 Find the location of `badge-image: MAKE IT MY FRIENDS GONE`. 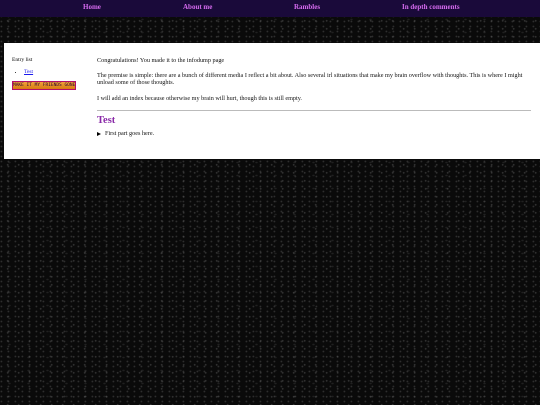

badge-image: MAKE IT MY FRIENDS GONE is located at coordinates (44, 85).